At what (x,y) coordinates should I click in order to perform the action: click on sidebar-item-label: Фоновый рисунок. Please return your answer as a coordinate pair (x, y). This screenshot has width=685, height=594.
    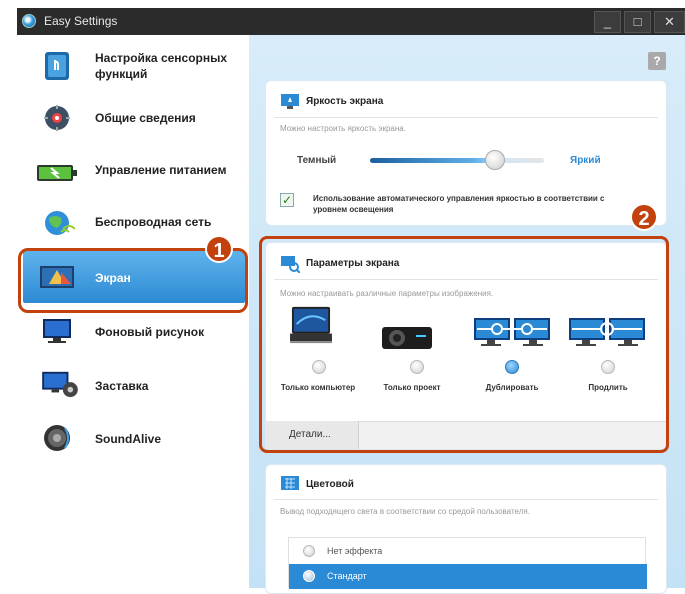
    Looking at the image, I should click on (150, 332).